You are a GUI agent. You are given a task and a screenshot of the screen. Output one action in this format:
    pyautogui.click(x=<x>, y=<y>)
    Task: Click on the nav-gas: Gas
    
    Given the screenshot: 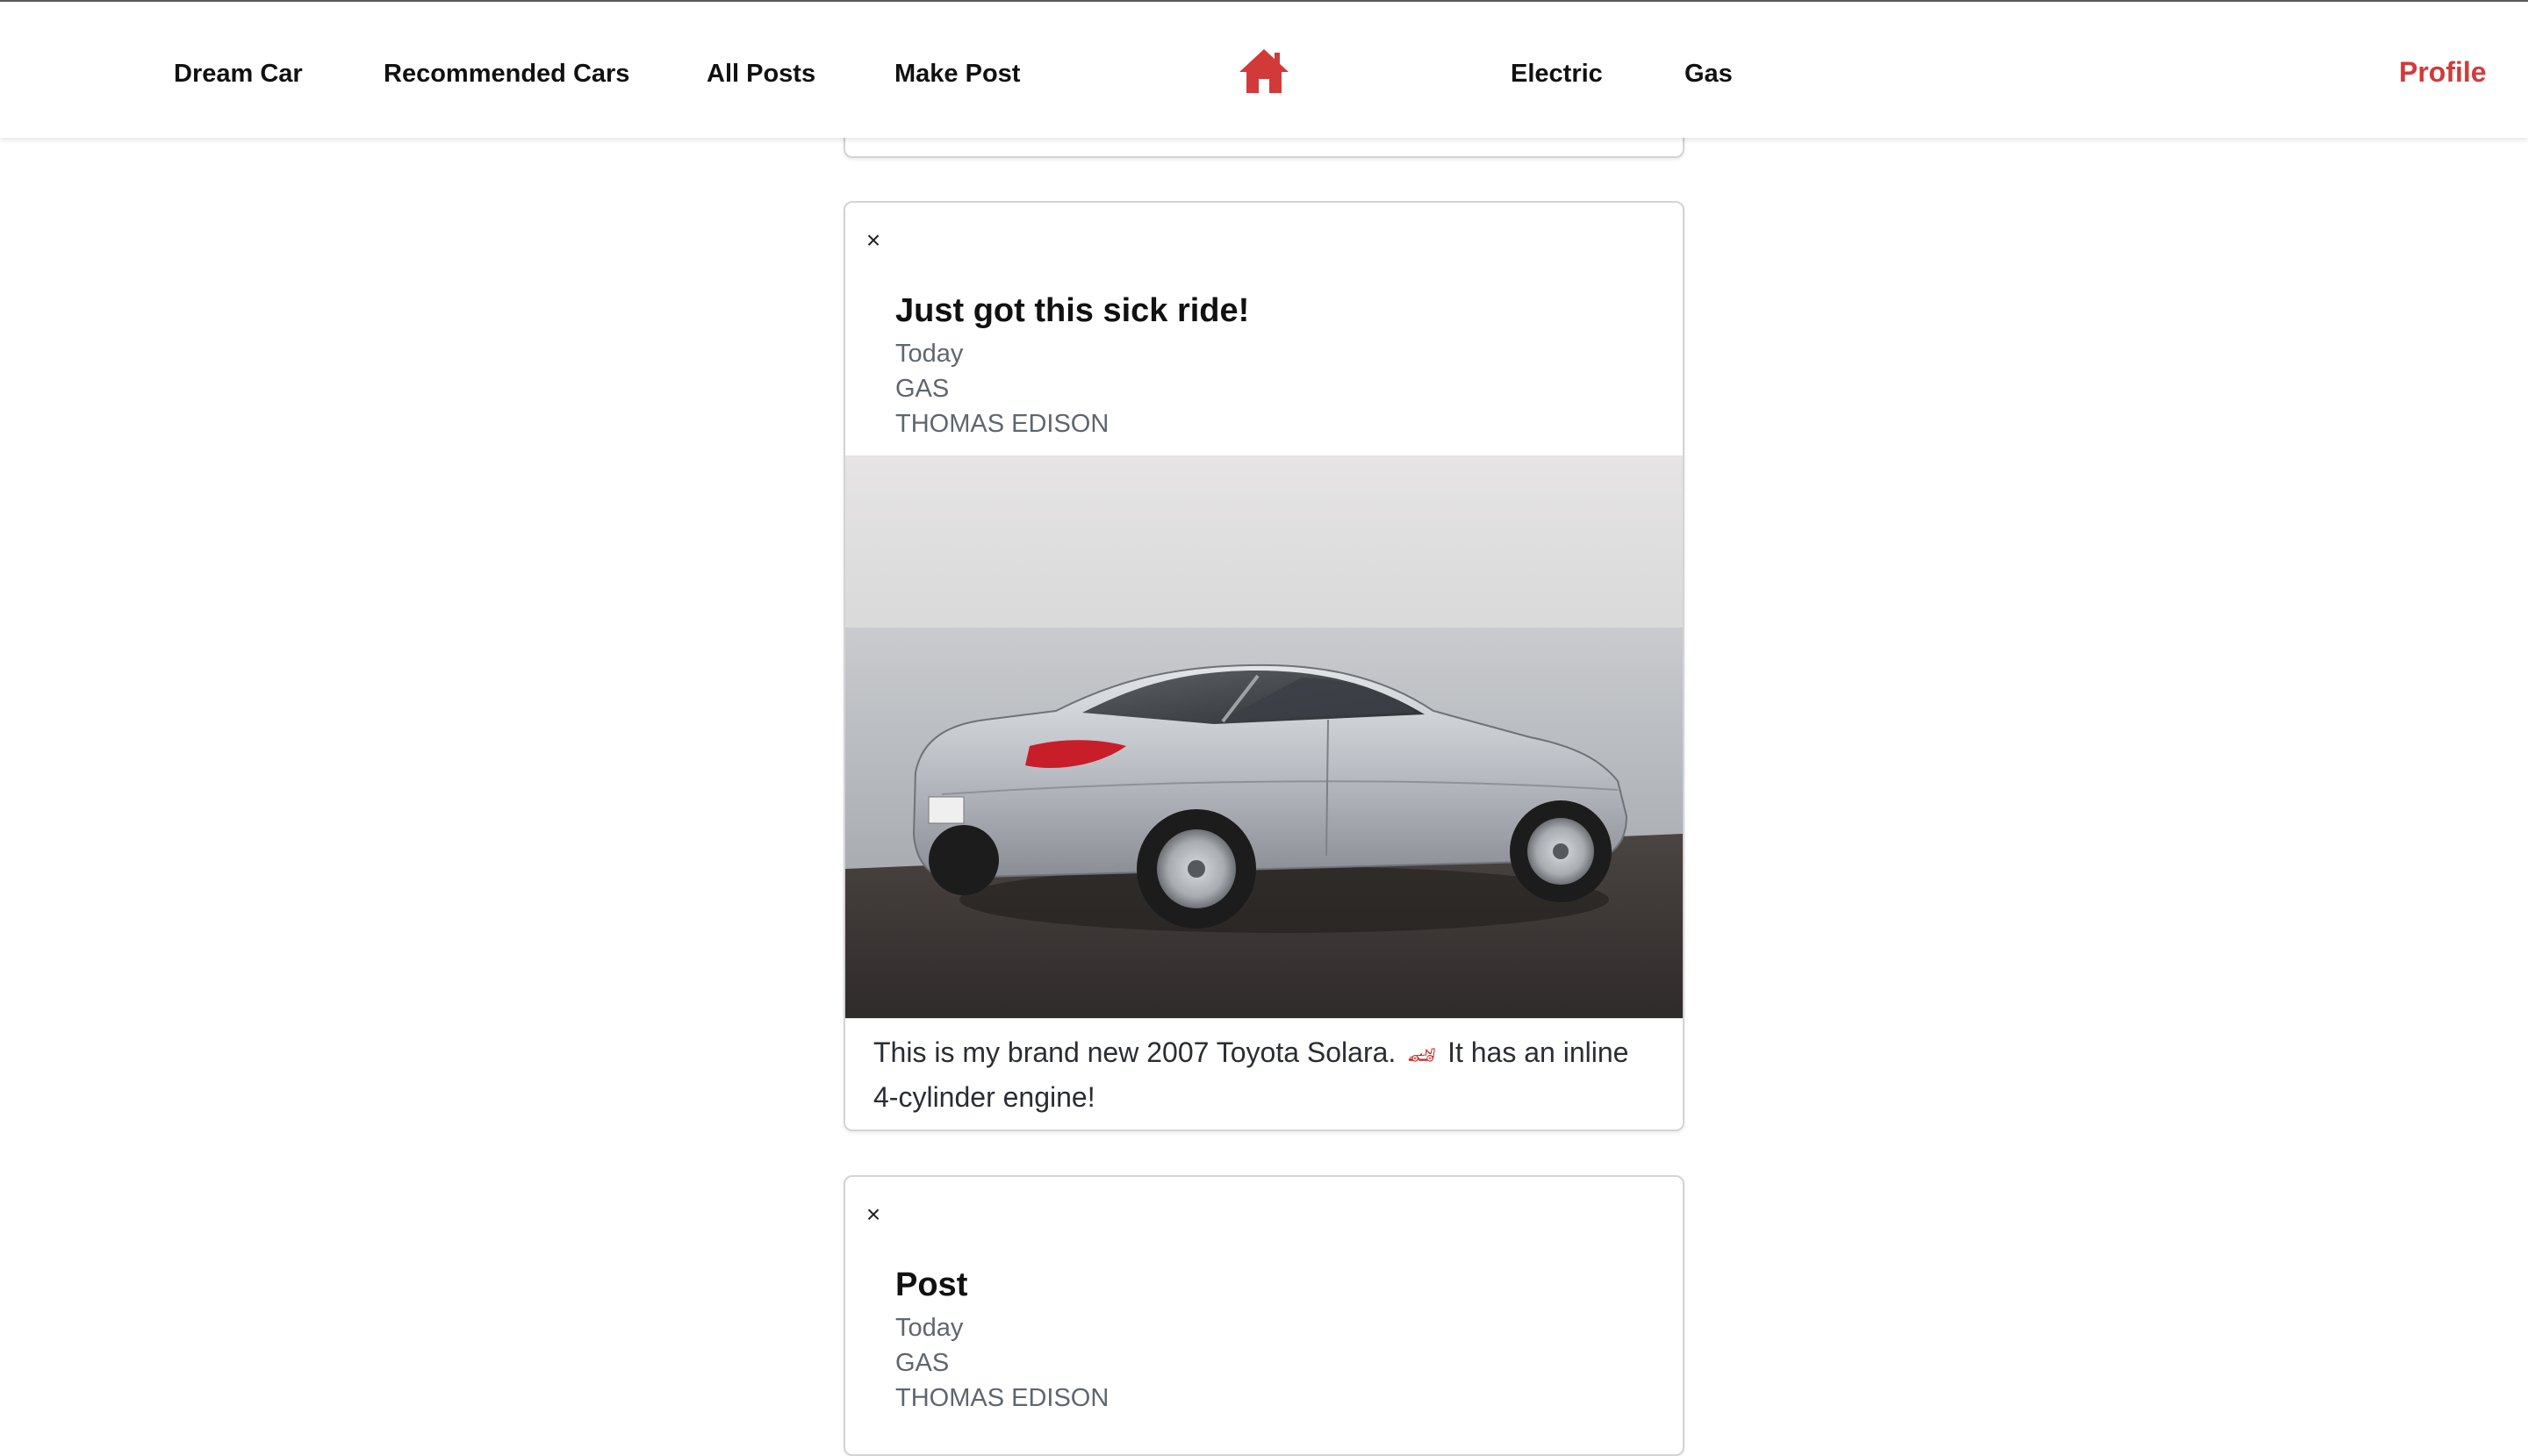 What is the action you would take?
    pyautogui.click(x=1709, y=74)
    